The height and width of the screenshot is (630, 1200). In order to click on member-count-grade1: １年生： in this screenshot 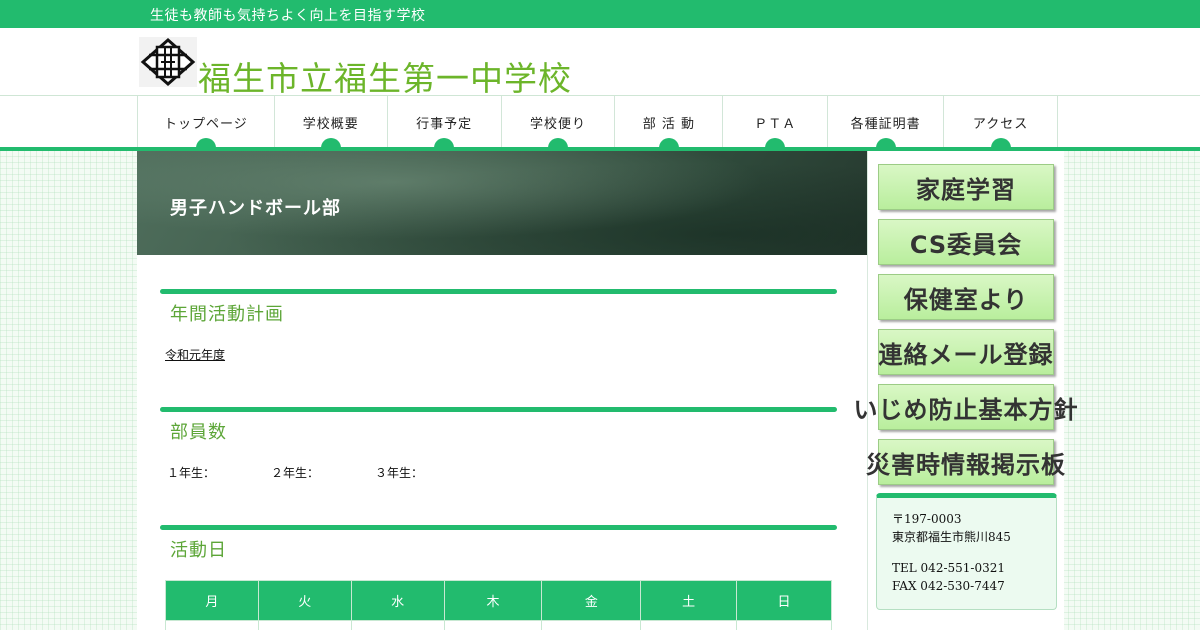, I will do `click(191, 473)`.